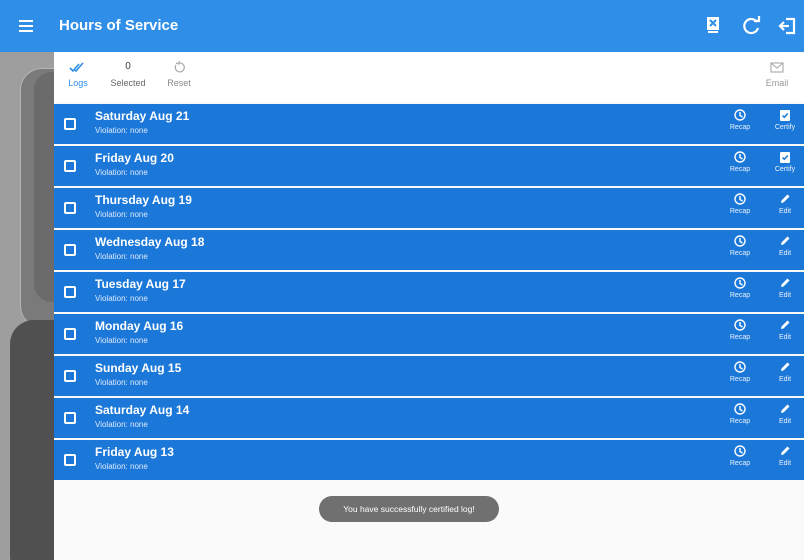 This screenshot has height=560, width=804. What do you see at coordinates (76, 67) in the screenshot?
I see `double-check-icon` at bounding box center [76, 67].